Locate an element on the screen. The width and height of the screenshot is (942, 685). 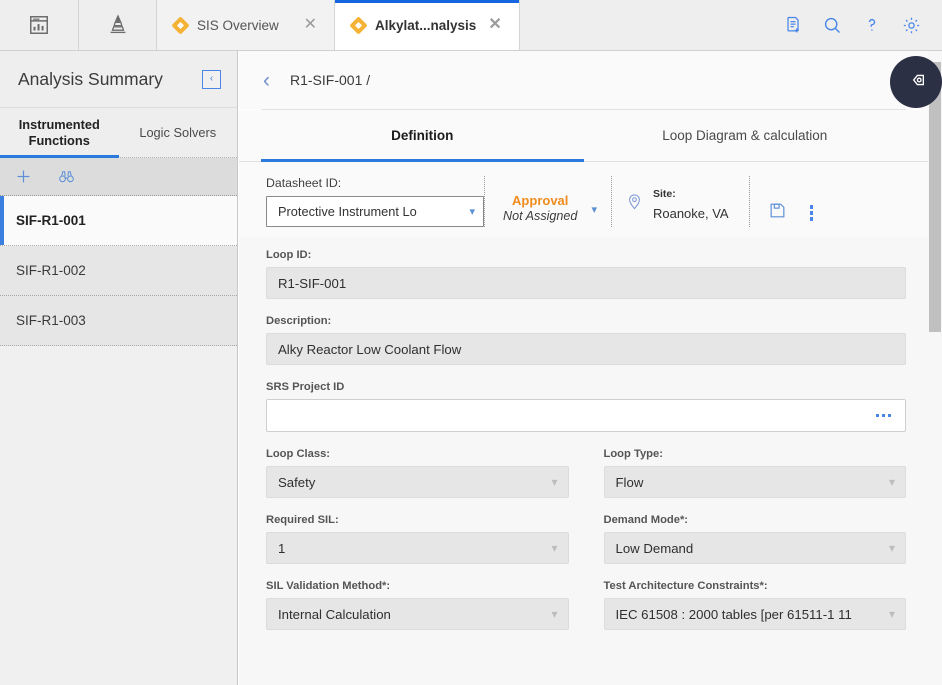
browser-tab-sis-overview: SIS Overview ✕ is located at coordinates (246, 25).